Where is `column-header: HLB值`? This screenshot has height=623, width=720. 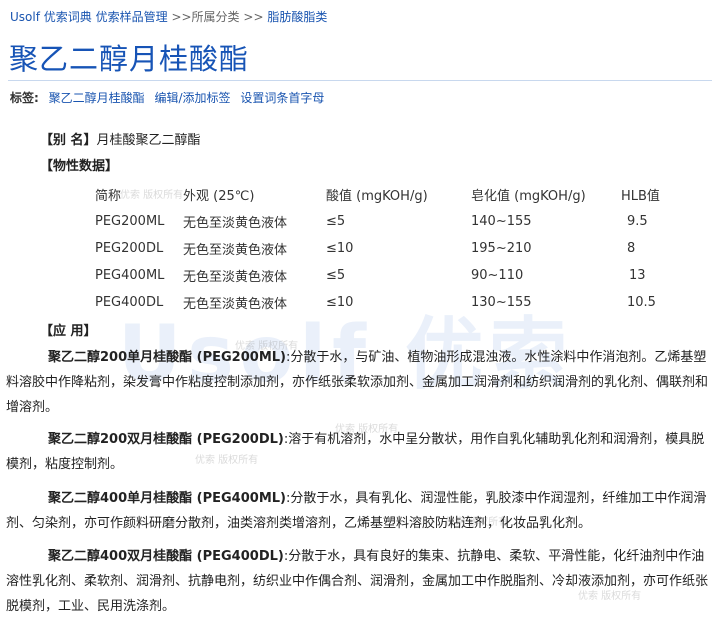
column-header: HLB值 is located at coordinates (640, 196).